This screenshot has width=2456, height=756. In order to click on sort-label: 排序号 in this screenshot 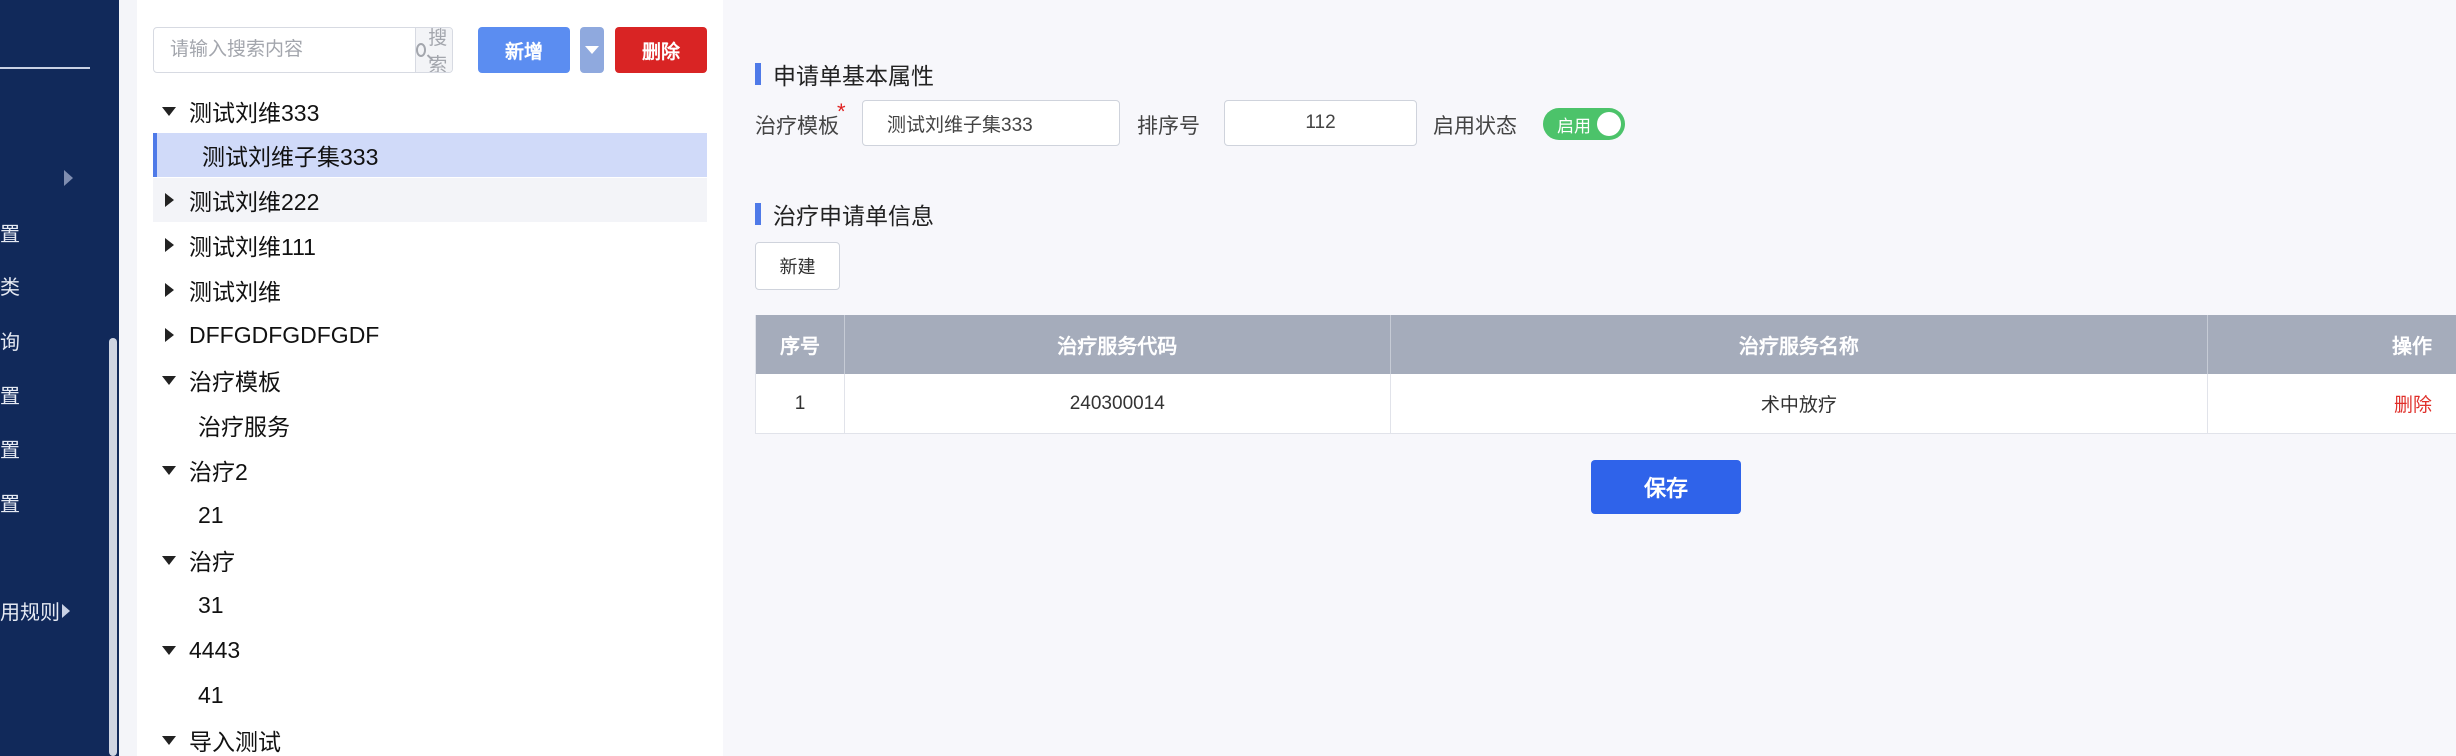, I will do `click(1168, 126)`.